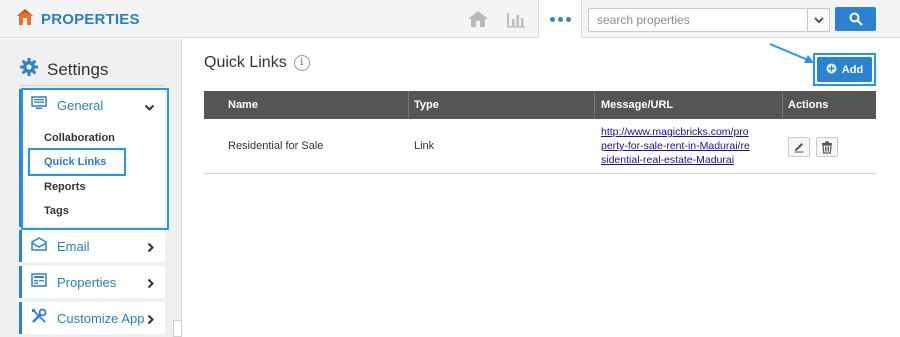 This screenshot has height=337, width=900. Describe the element at coordinates (177, 328) in the screenshot. I see `scrollbar` at that location.